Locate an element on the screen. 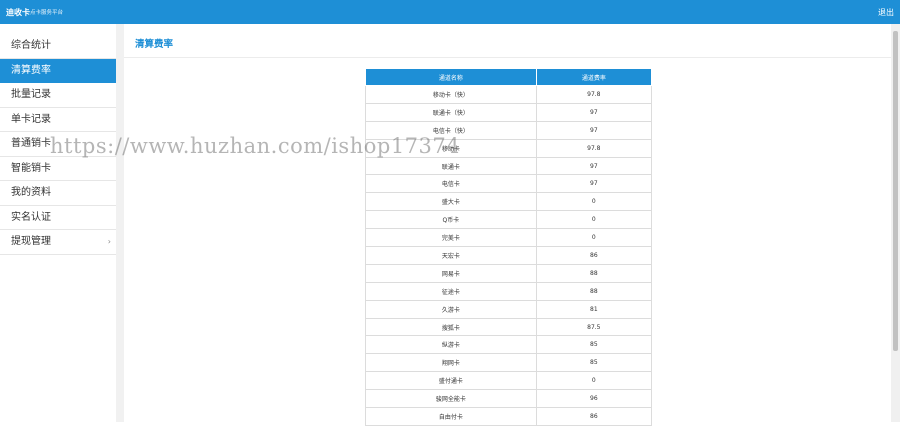 The height and width of the screenshot is (426, 900). table-row: Q币卡 0 is located at coordinates (509, 220).